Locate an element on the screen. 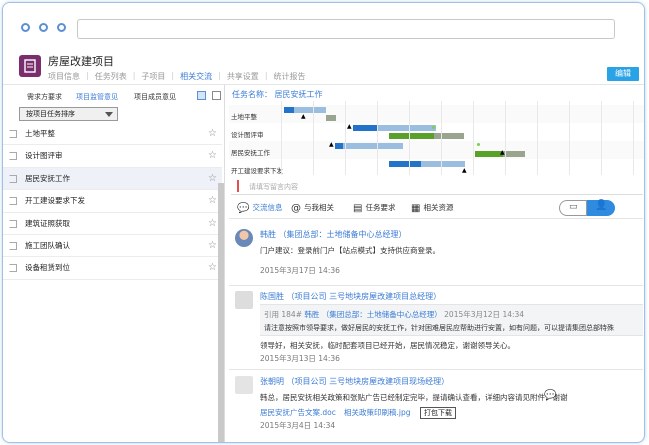 The height and width of the screenshot is (445, 649). edit-button: 编辑 is located at coordinates (623, 74).